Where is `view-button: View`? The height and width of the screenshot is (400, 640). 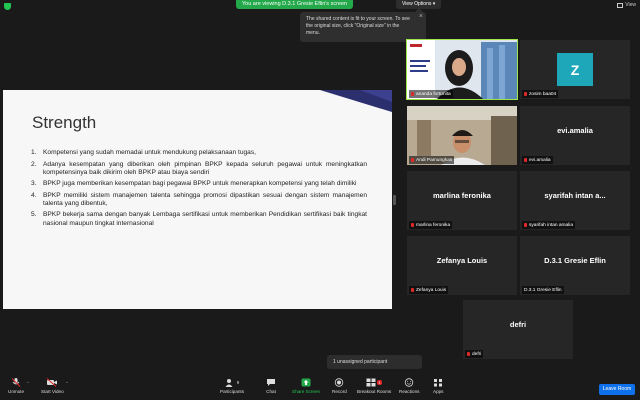
view-button: View is located at coordinates (626, 5).